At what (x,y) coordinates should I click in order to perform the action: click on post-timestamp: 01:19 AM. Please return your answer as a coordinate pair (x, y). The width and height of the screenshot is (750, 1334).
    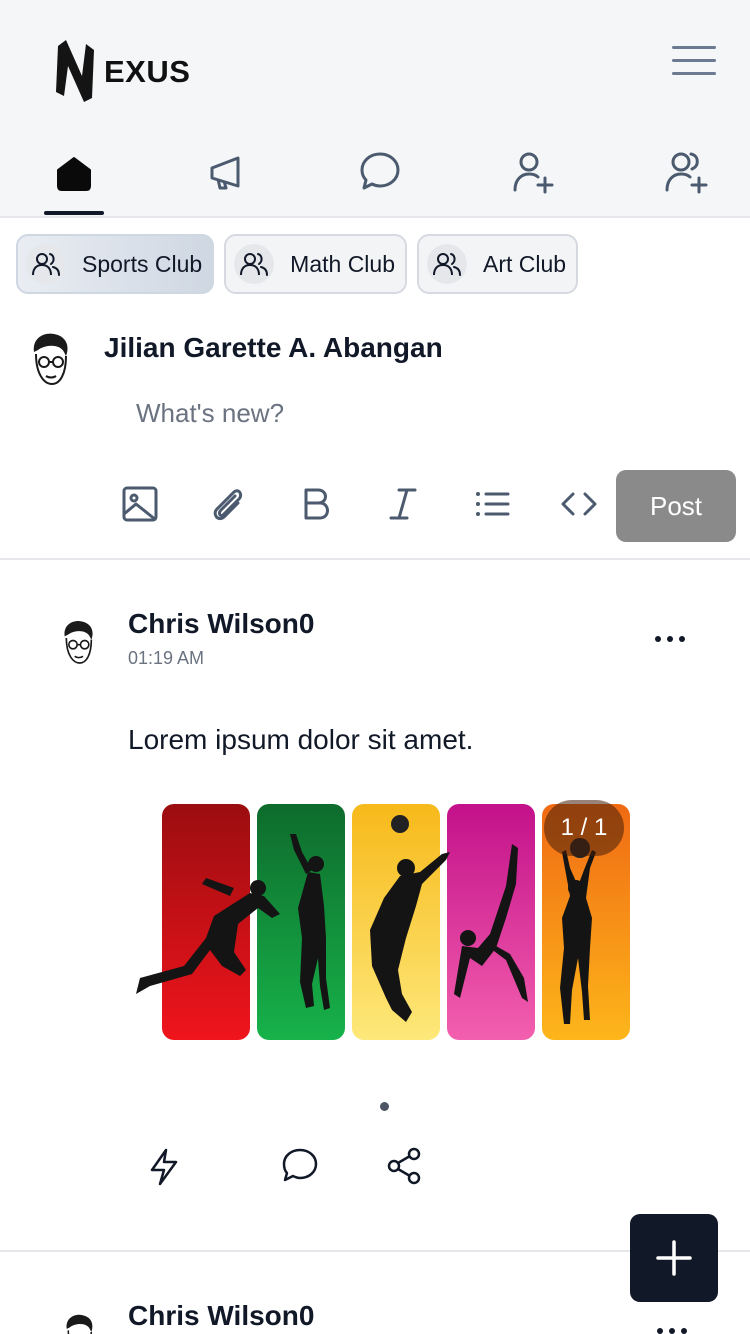
    Looking at the image, I should click on (166, 658).